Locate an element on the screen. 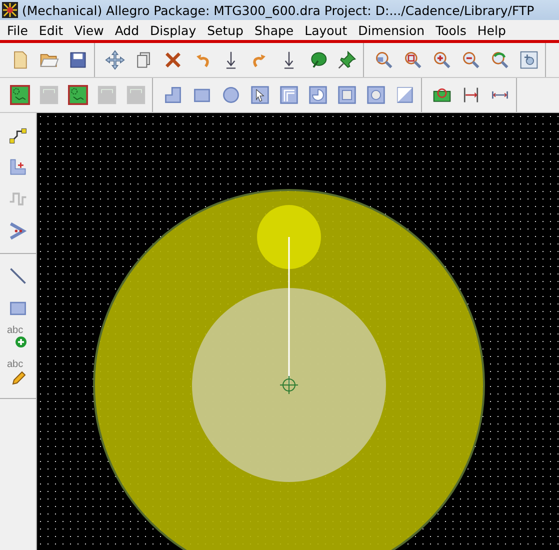 Image resolution: width=559 pixels, height=550 pixels. menu-item: Setup is located at coordinates (226, 30).